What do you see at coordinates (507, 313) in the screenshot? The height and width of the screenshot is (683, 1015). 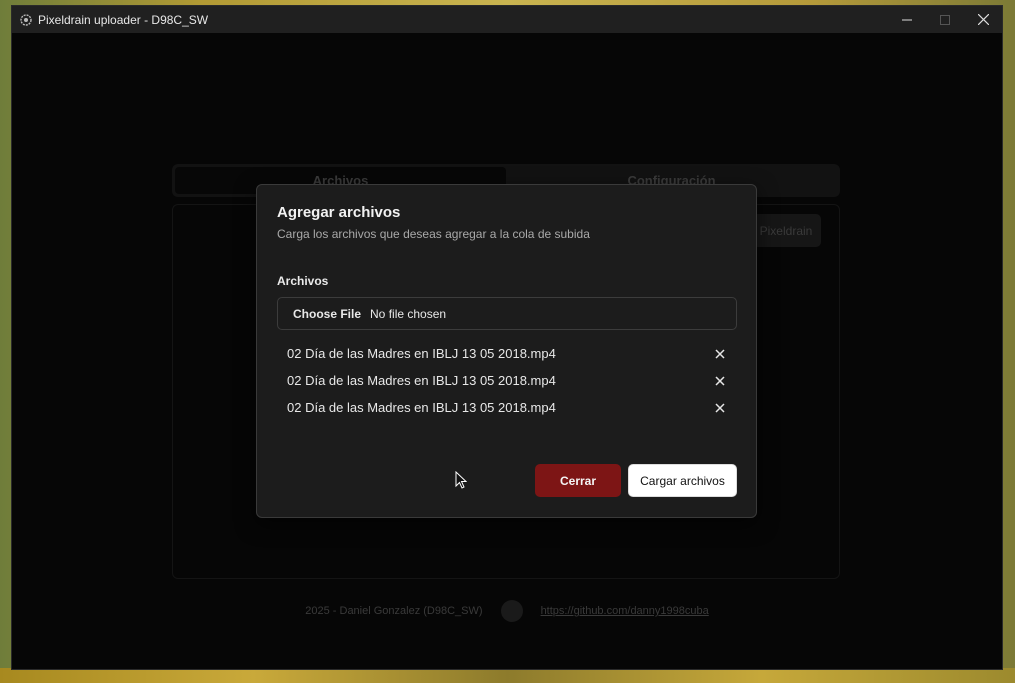 I see `file-input: Choose File No file chosen` at bounding box center [507, 313].